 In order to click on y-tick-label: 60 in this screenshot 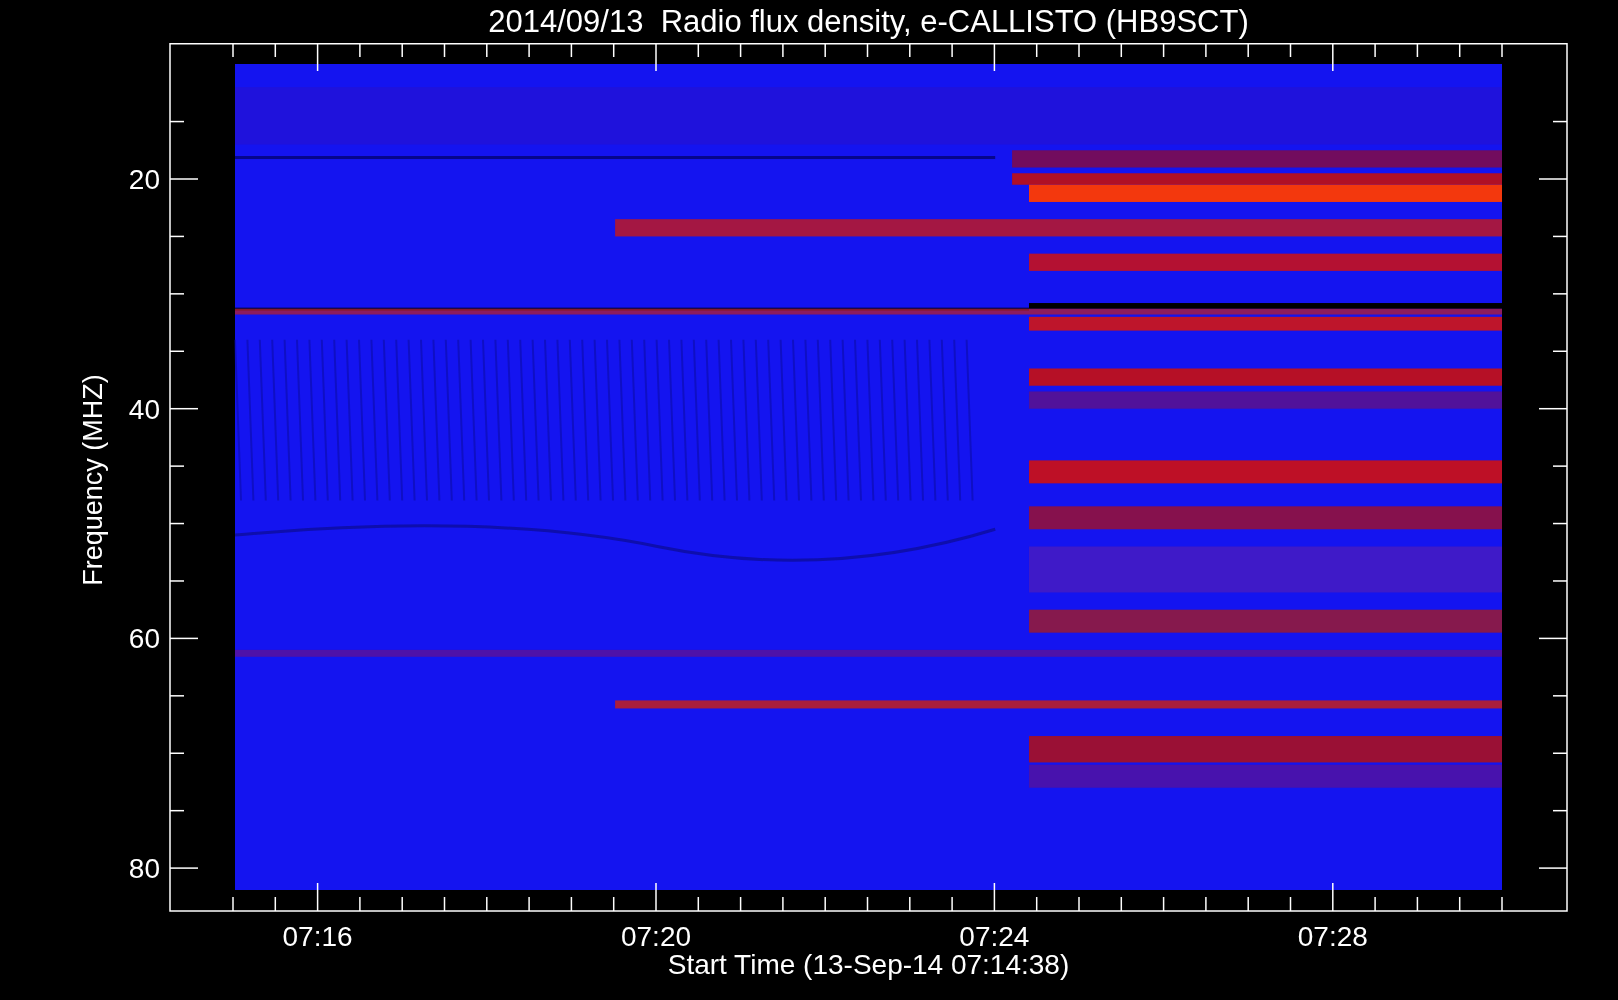, I will do `click(144, 639)`.